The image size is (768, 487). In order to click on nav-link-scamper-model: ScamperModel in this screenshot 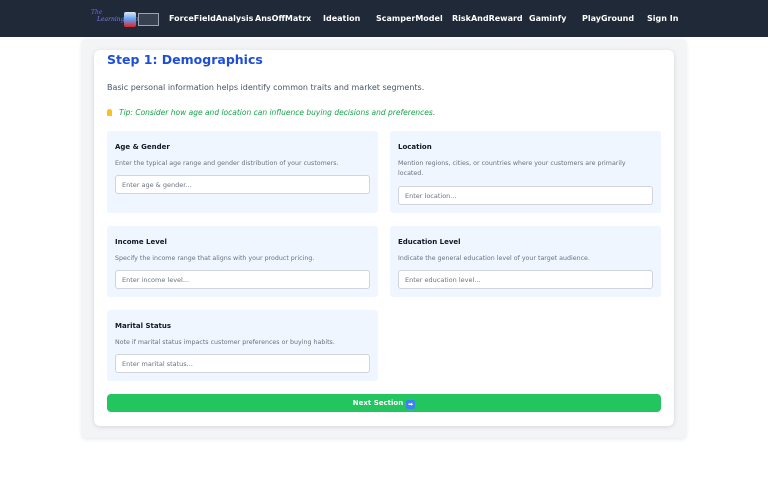, I will do `click(409, 18)`.